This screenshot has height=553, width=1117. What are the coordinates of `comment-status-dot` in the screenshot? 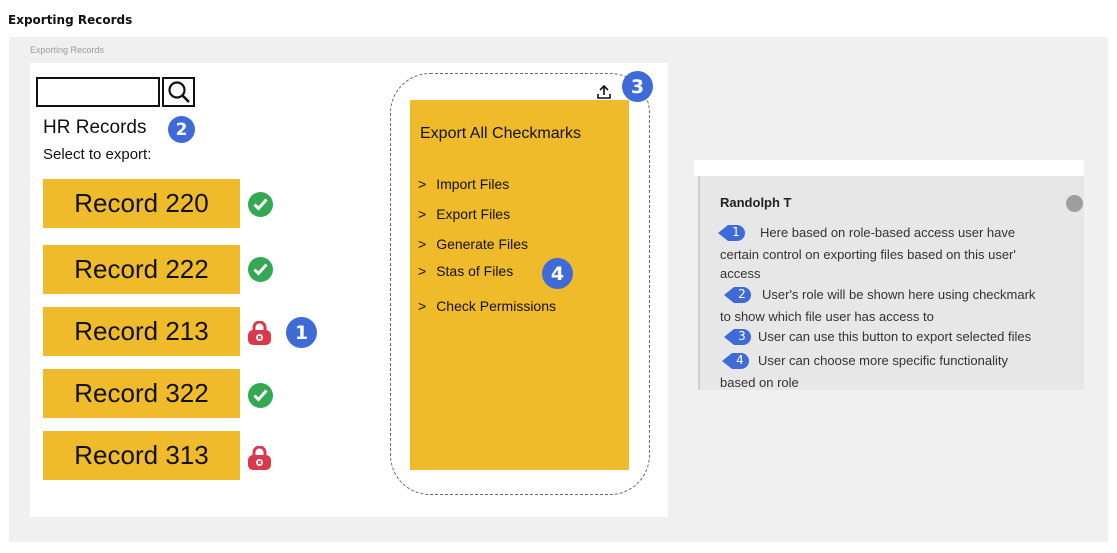 It's located at (1074, 203).